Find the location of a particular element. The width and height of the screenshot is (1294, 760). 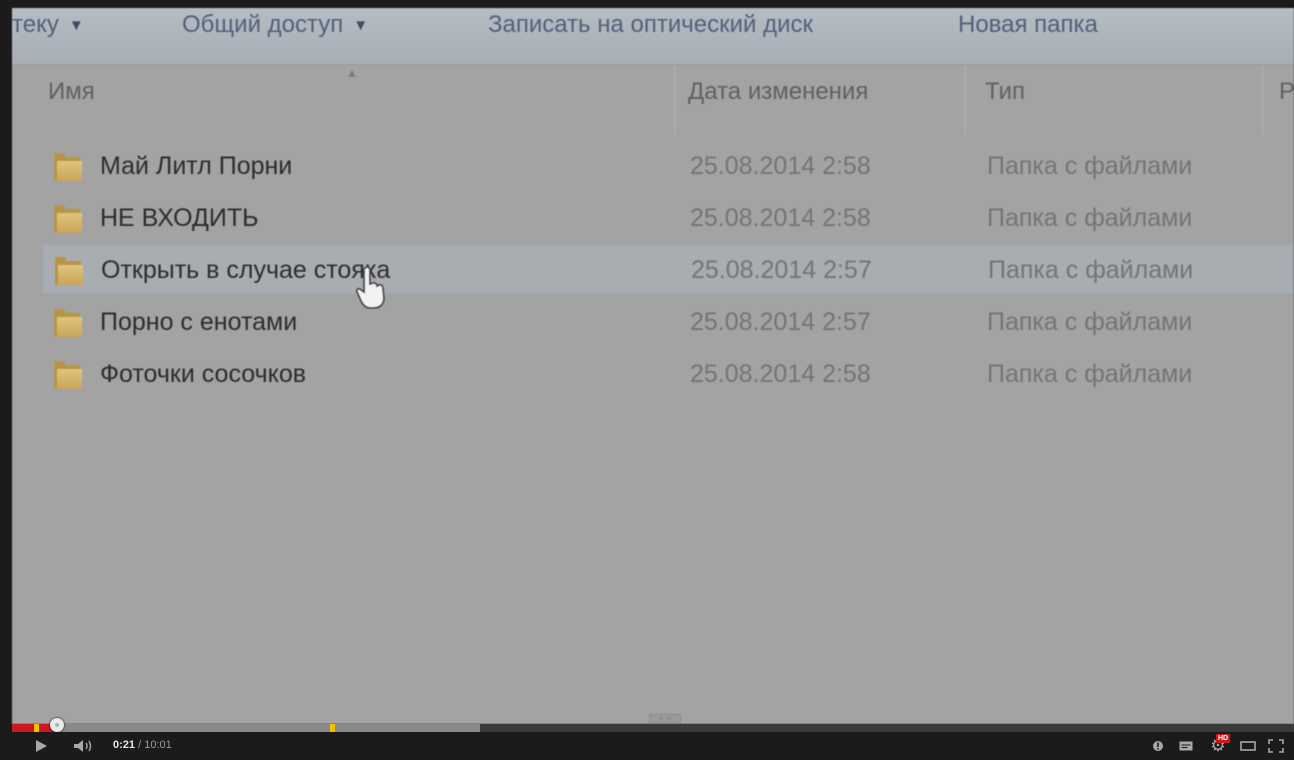

volume-button is located at coordinates (84, 746).